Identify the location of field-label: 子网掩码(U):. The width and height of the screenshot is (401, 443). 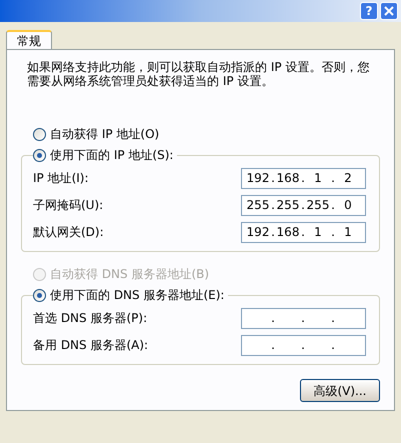
(68, 205).